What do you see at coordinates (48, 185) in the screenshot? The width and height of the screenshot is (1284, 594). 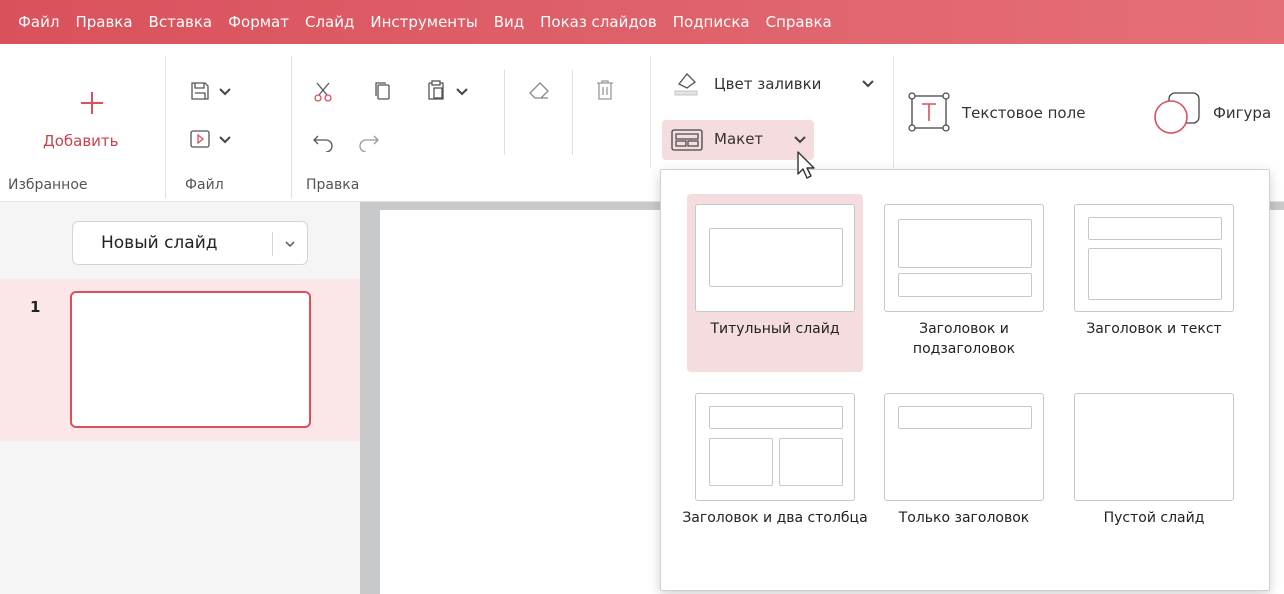 I see `group-label-favorites: Избранное` at bounding box center [48, 185].